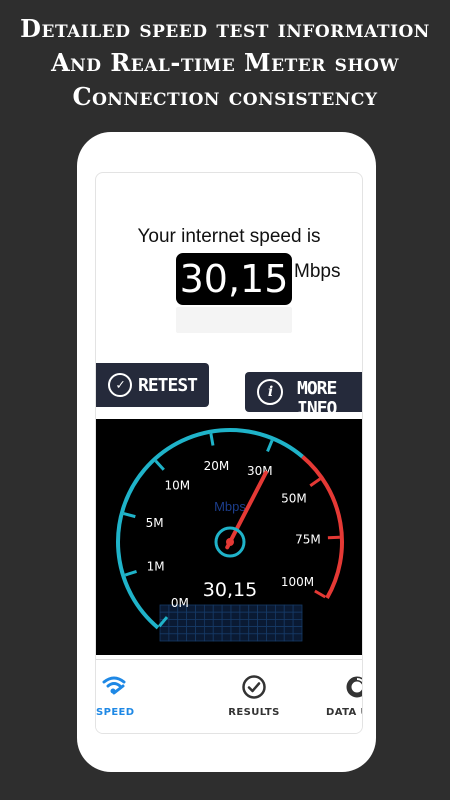  I want to click on retest-button: ✓ RETEST, so click(152, 385).